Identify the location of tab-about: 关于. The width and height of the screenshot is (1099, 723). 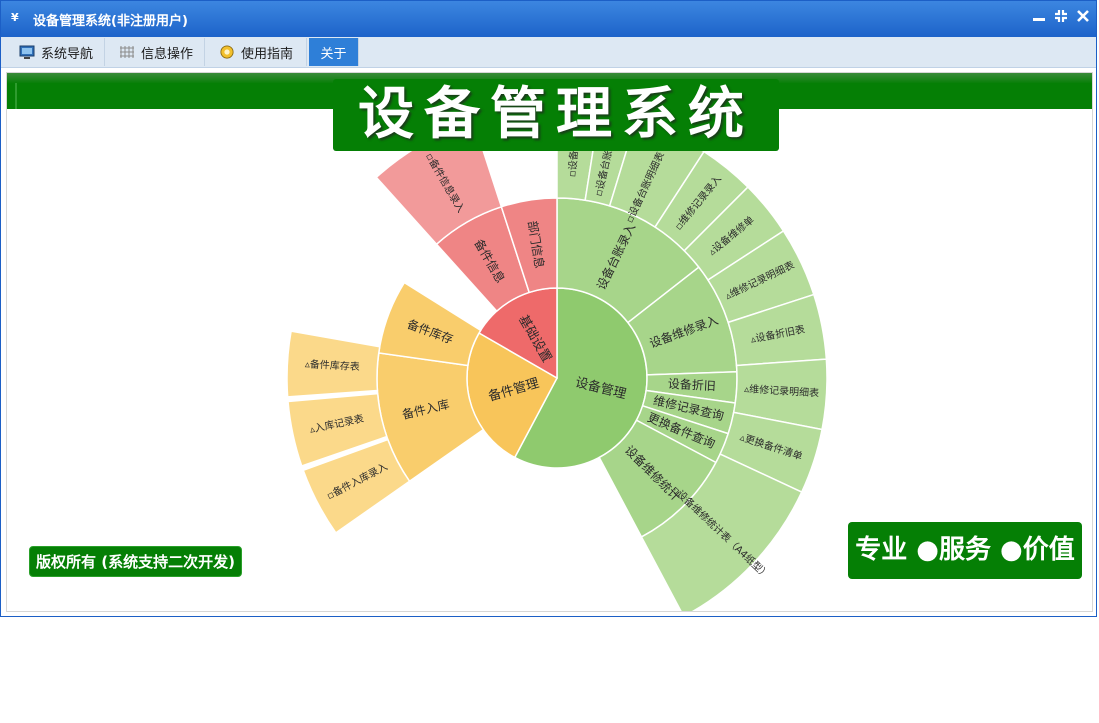
(334, 52).